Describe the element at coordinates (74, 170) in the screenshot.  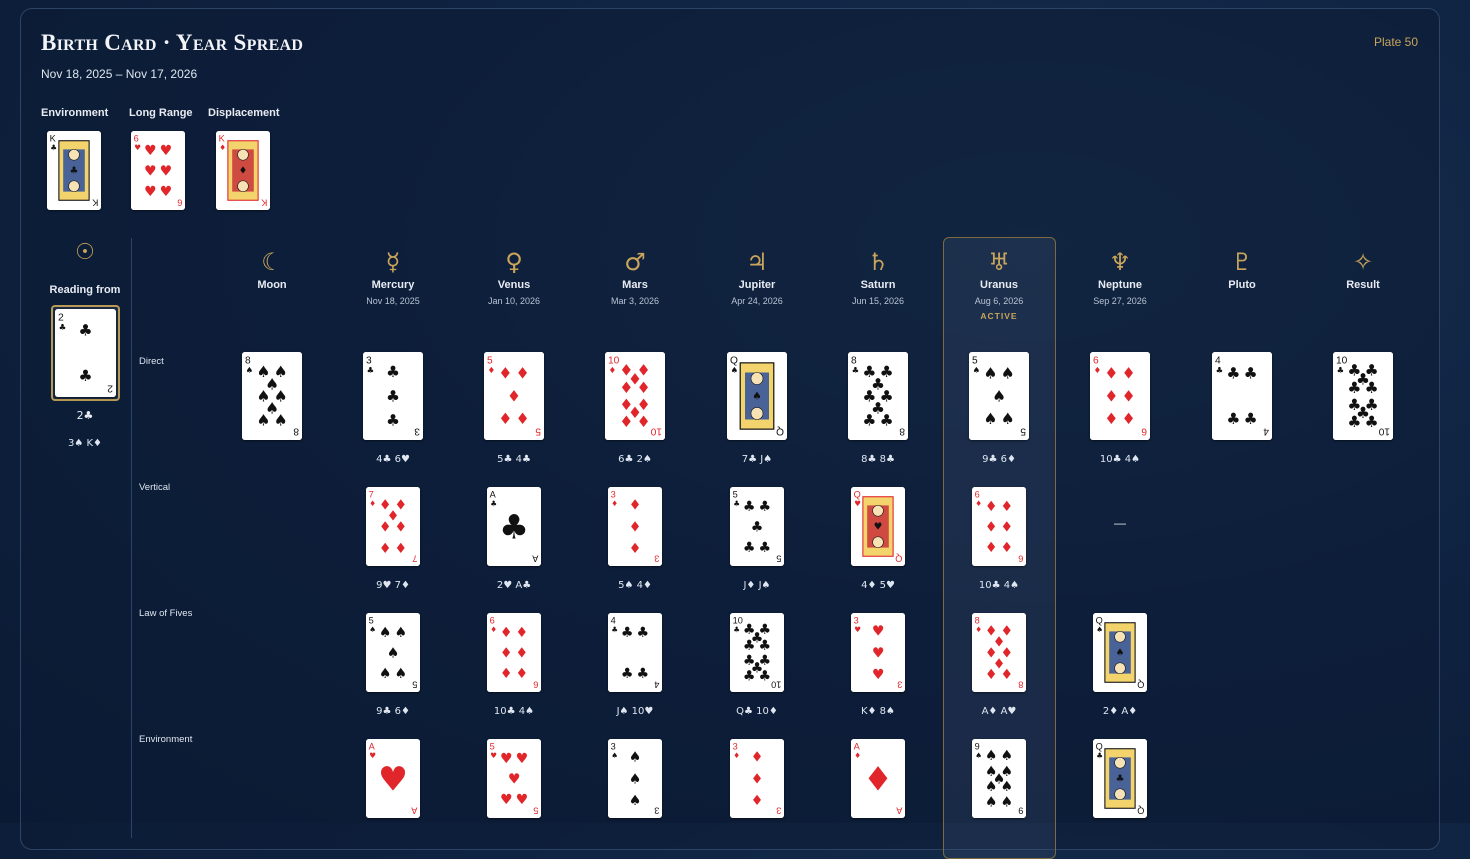
I see `top-card-environment: K ♣ K ♣` at that location.